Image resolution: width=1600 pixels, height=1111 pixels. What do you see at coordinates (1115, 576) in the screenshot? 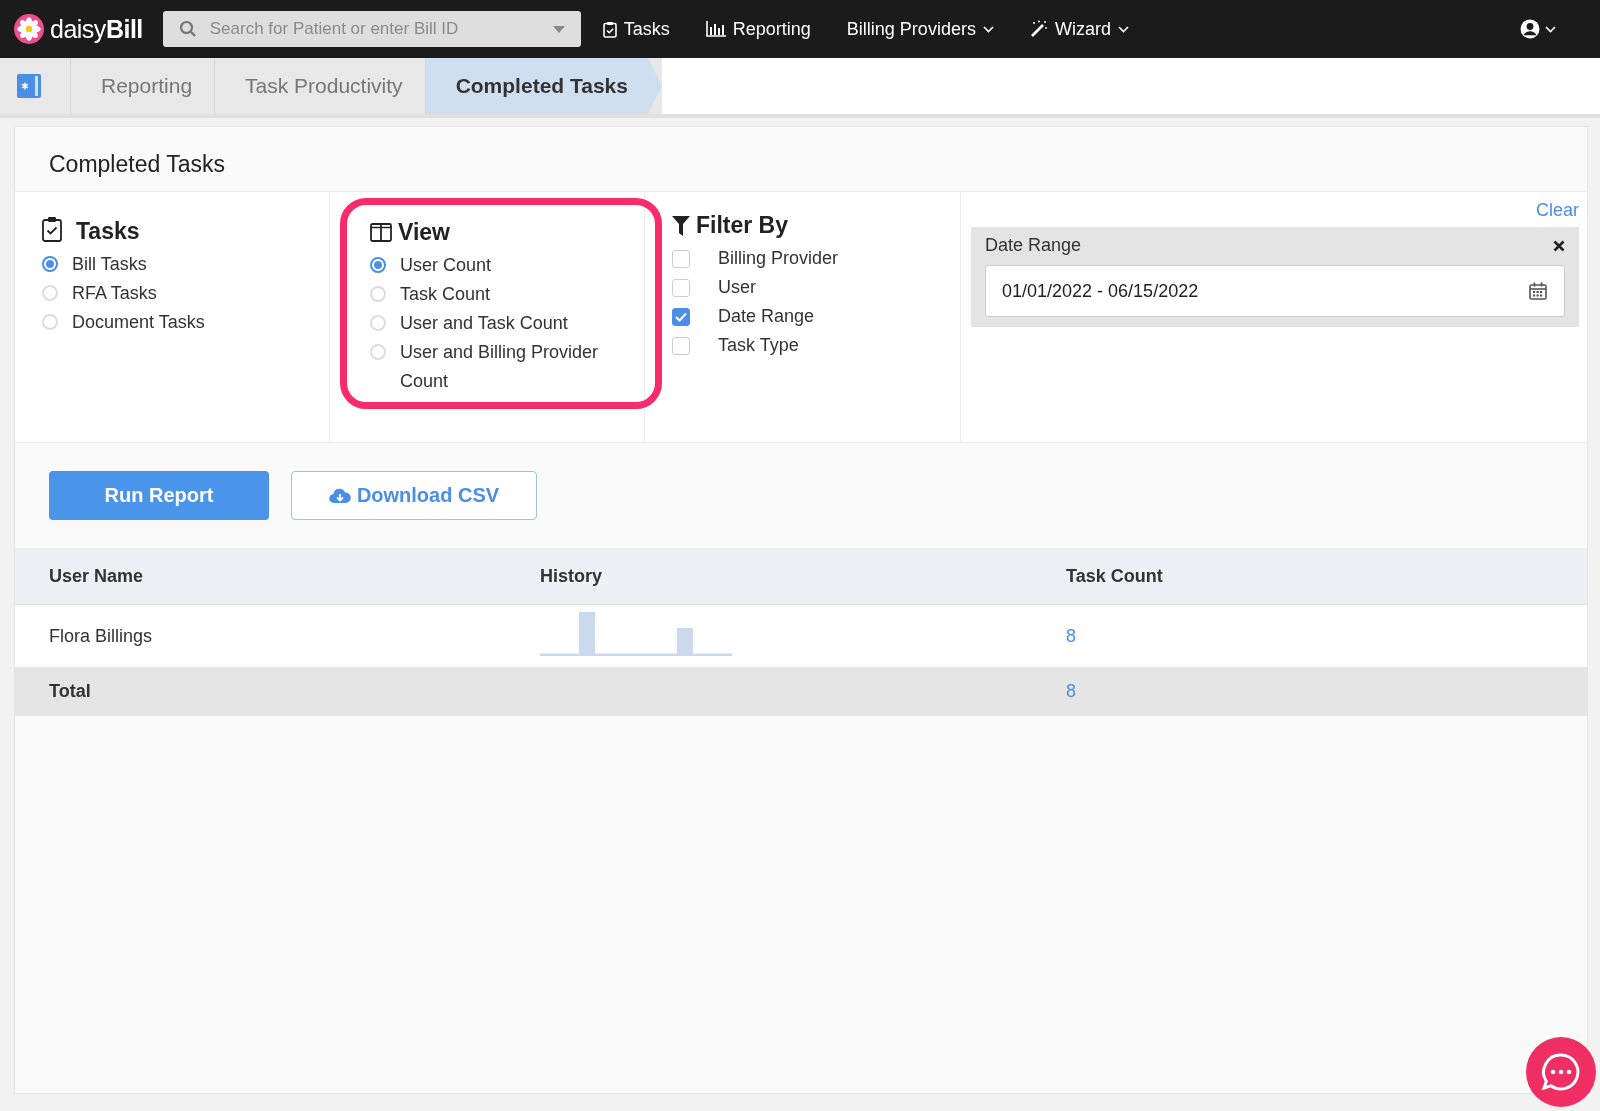
I see `column-header: Task Count` at bounding box center [1115, 576].